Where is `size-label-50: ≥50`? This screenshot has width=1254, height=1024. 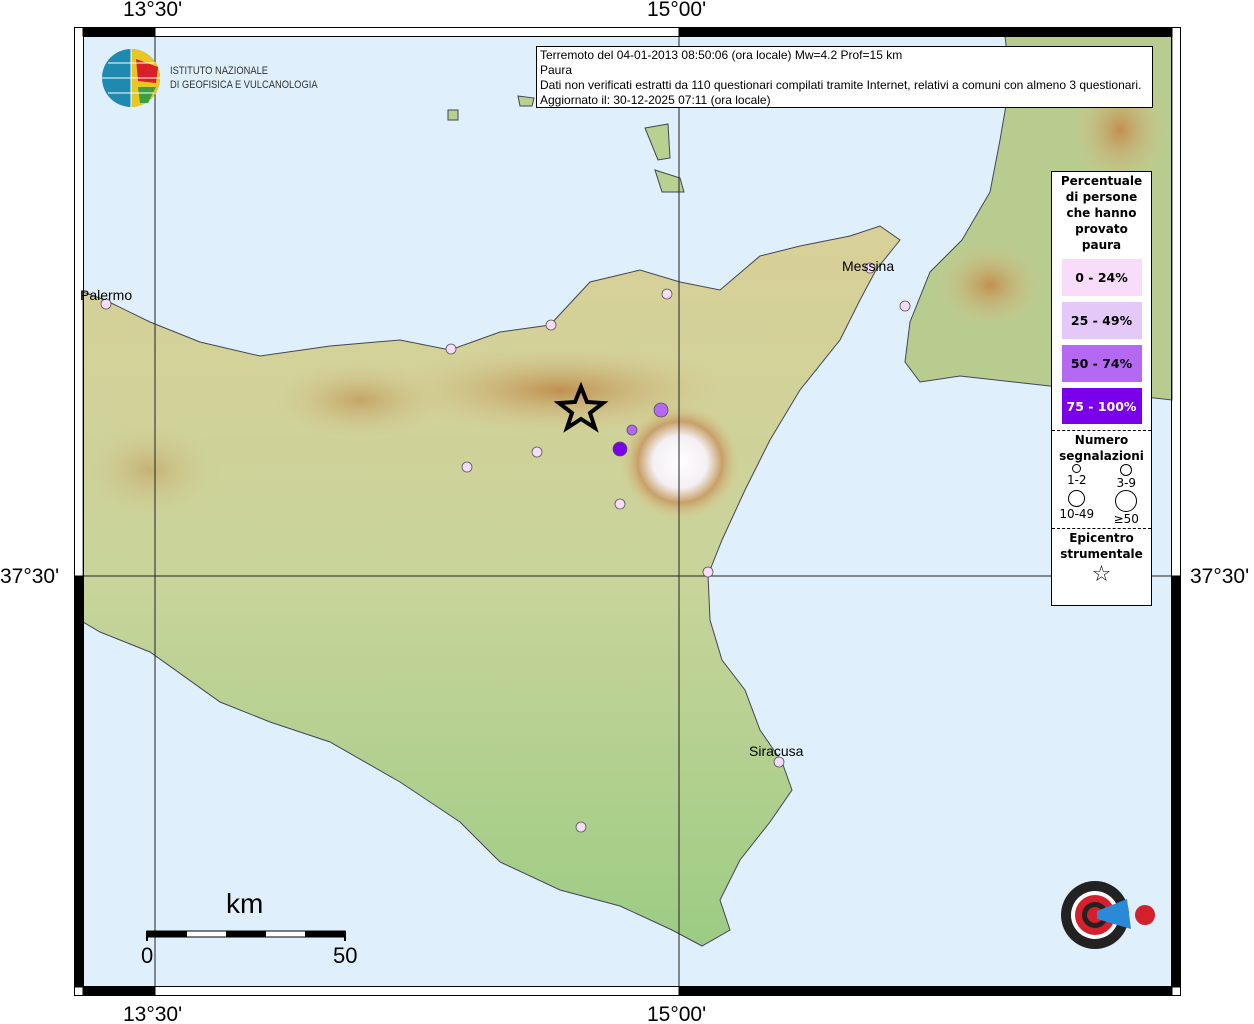
size-label-50: ≥50 is located at coordinates (1126, 519).